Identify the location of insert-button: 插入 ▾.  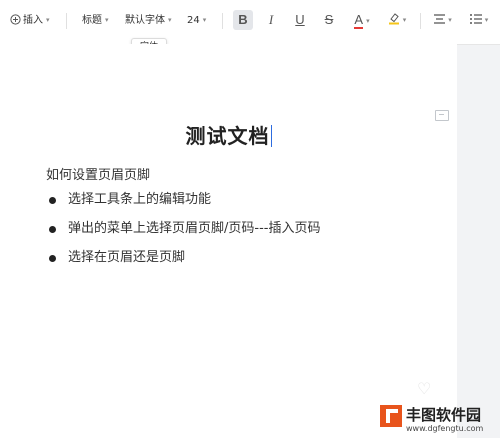
(30, 21).